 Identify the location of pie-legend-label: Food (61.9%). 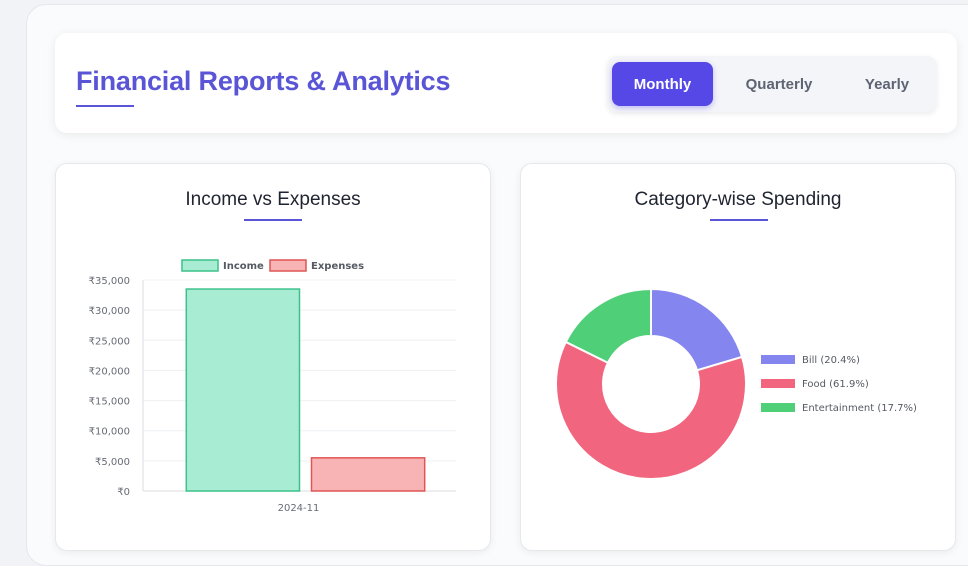
(835, 384).